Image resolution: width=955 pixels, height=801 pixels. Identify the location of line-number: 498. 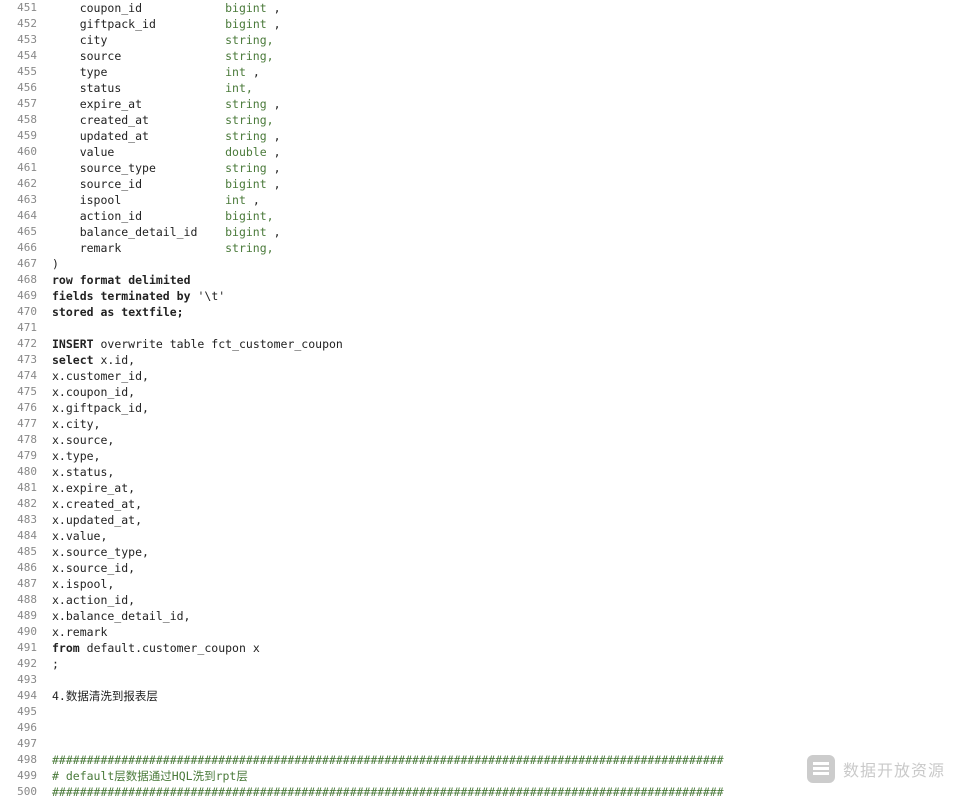
(27, 759).